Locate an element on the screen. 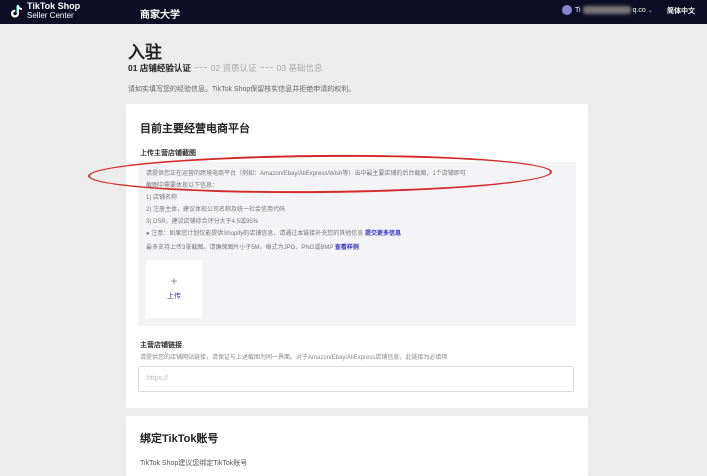 This screenshot has width=707, height=476. language-label: 简体中文 is located at coordinates (681, 11).